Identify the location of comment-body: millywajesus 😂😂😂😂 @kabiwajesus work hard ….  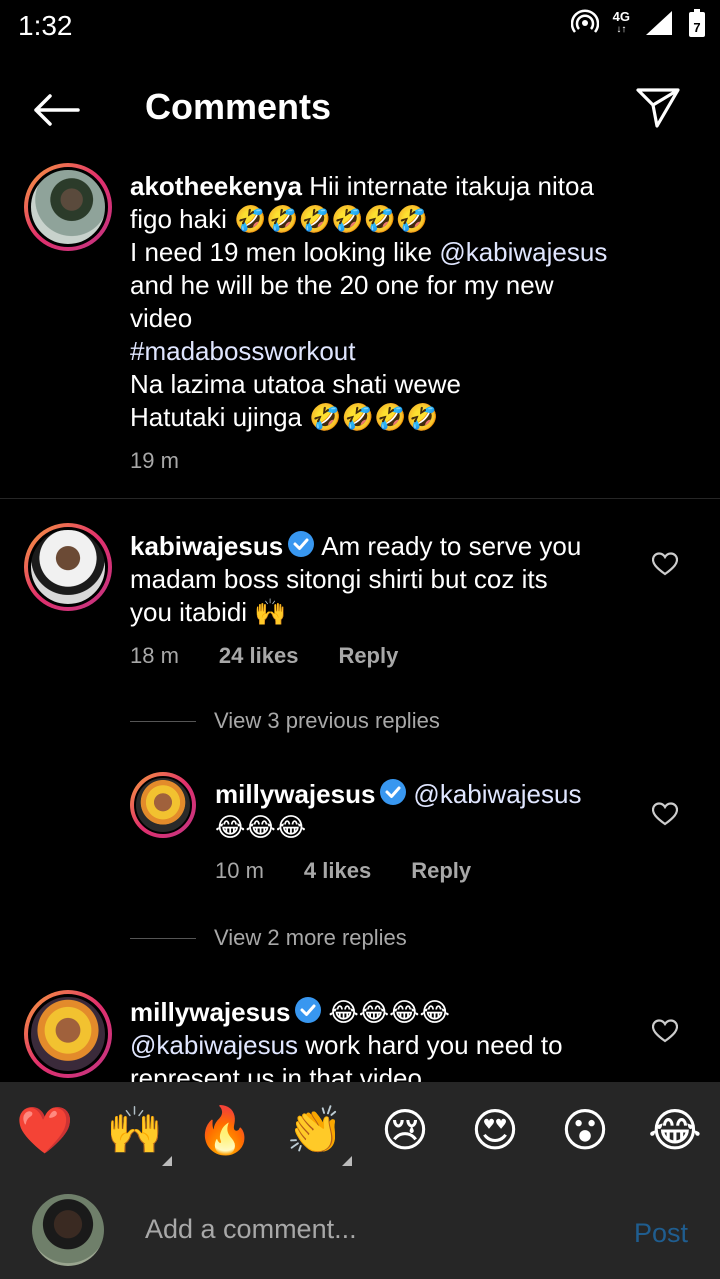
(346, 1045).